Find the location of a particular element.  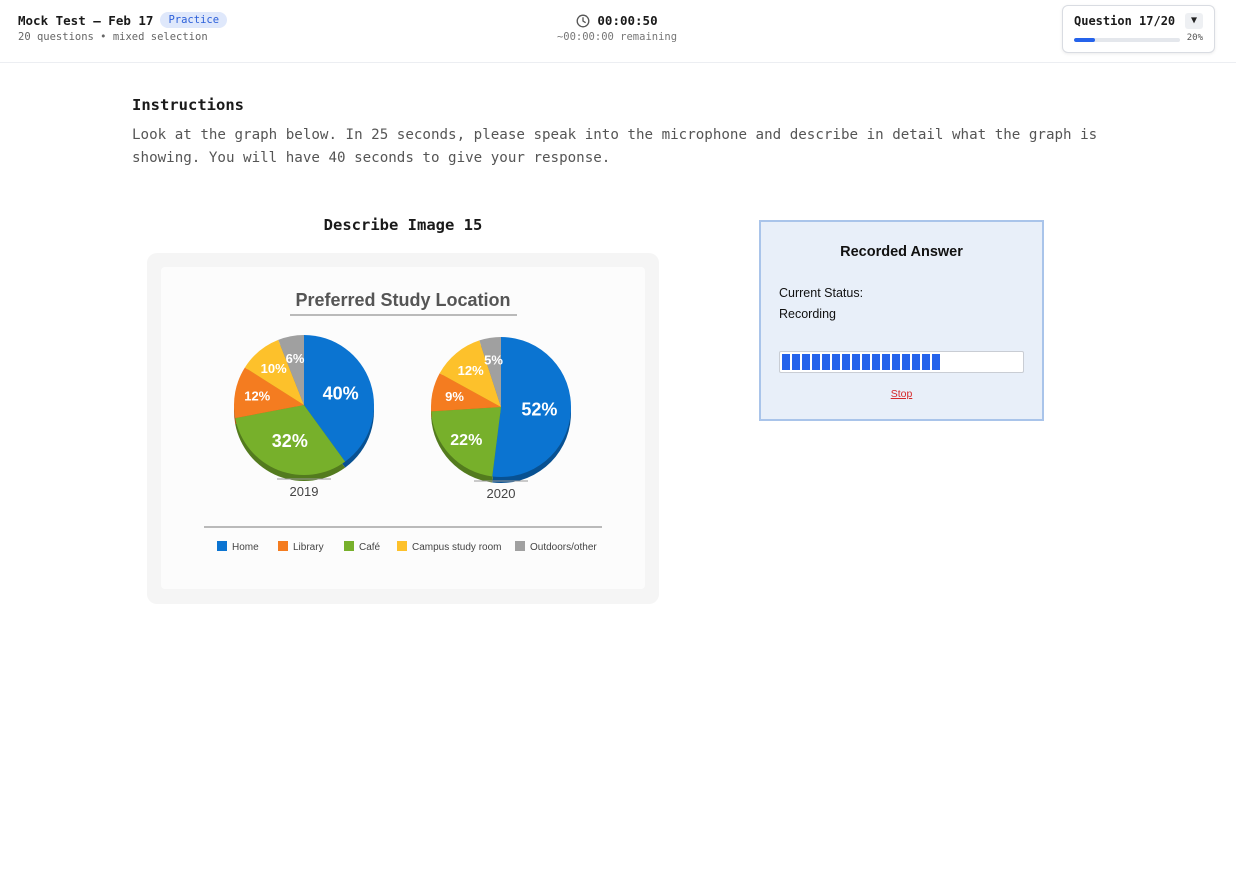

legend-label: Library is located at coordinates (308, 547).